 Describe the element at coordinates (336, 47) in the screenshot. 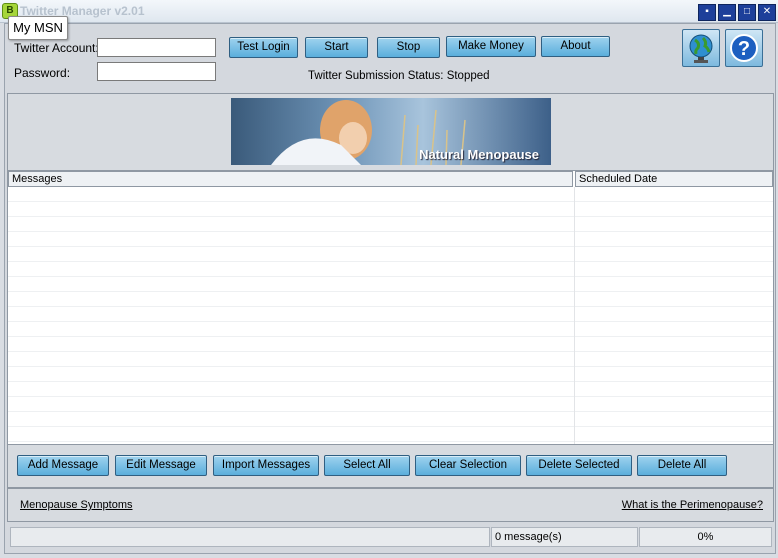

I see `start-button: Start` at that location.